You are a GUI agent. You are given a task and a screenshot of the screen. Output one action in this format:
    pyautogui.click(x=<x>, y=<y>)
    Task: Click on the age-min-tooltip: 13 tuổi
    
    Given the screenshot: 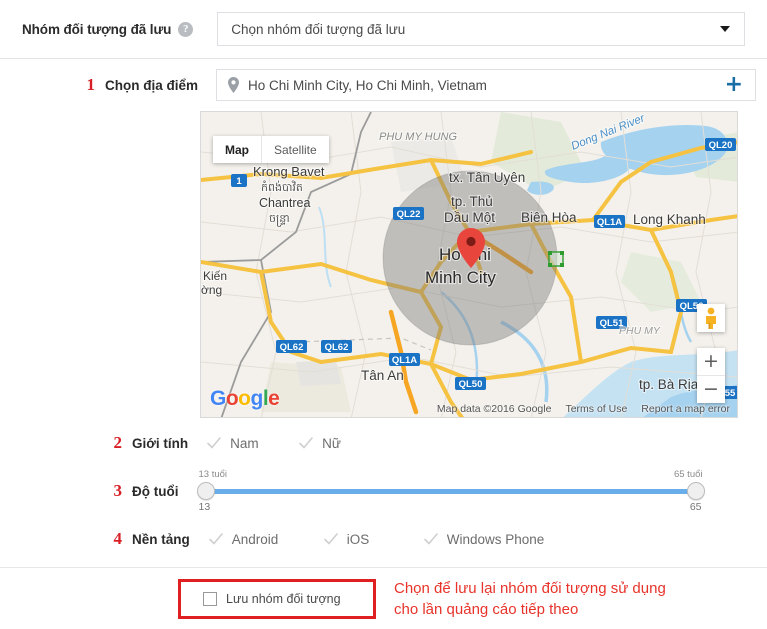 What is the action you would take?
    pyautogui.click(x=213, y=474)
    